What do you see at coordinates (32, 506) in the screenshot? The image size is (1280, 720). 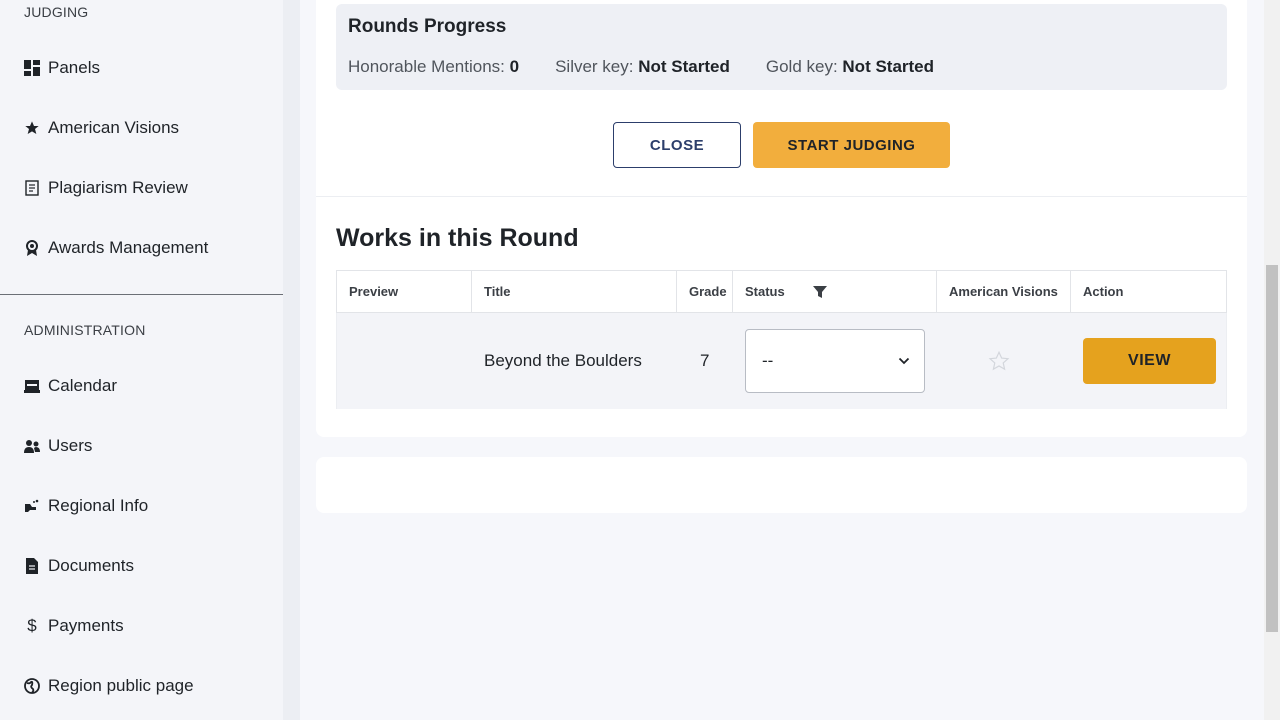 I see `regional-info-icon` at bounding box center [32, 506].